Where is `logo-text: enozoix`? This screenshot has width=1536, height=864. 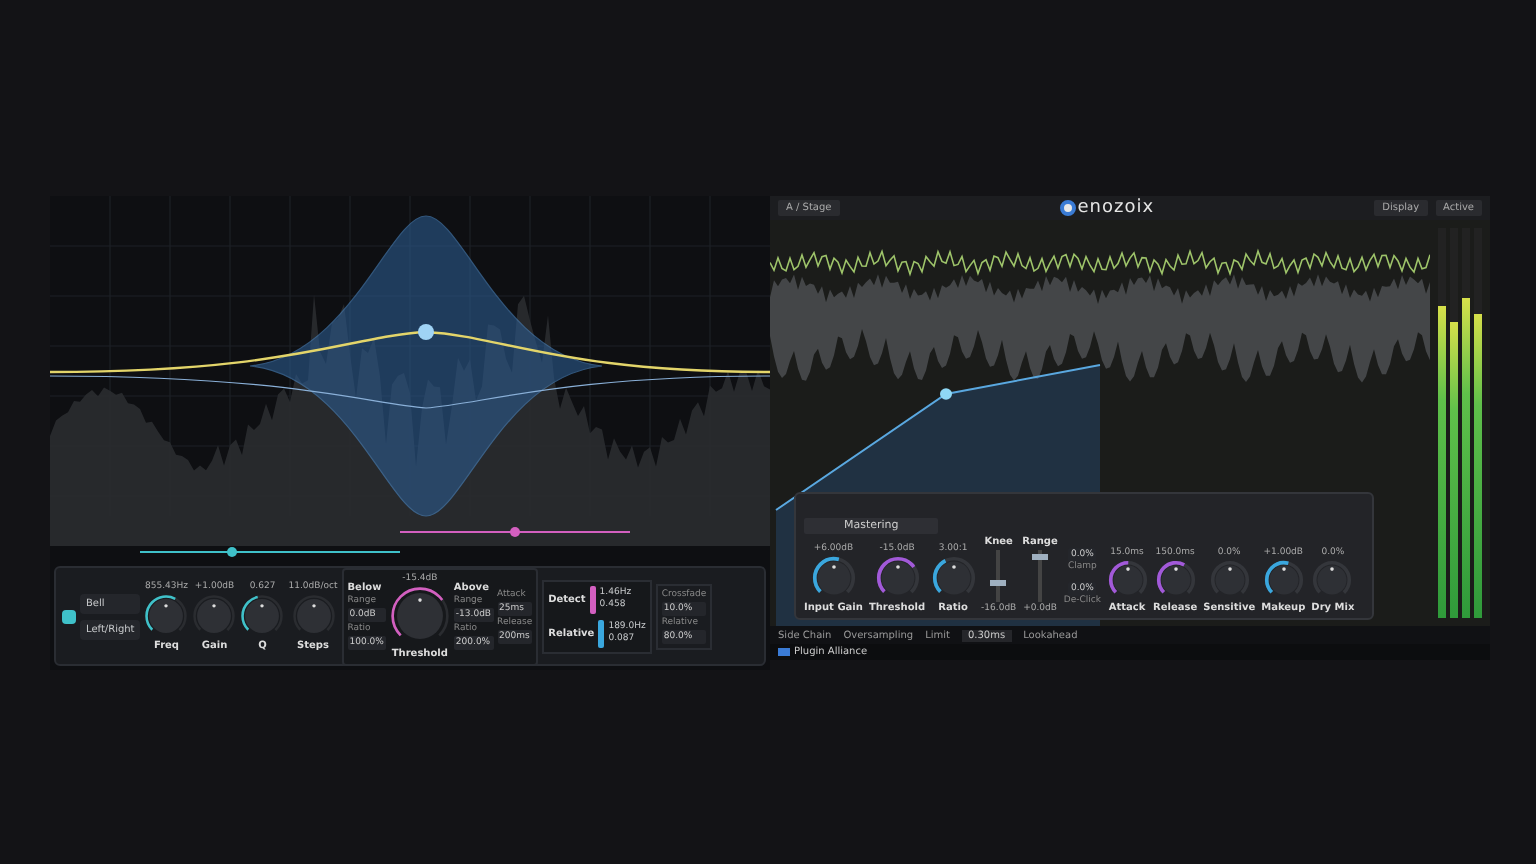 logo-text: enozoix is located at coordinates (1116, 208).